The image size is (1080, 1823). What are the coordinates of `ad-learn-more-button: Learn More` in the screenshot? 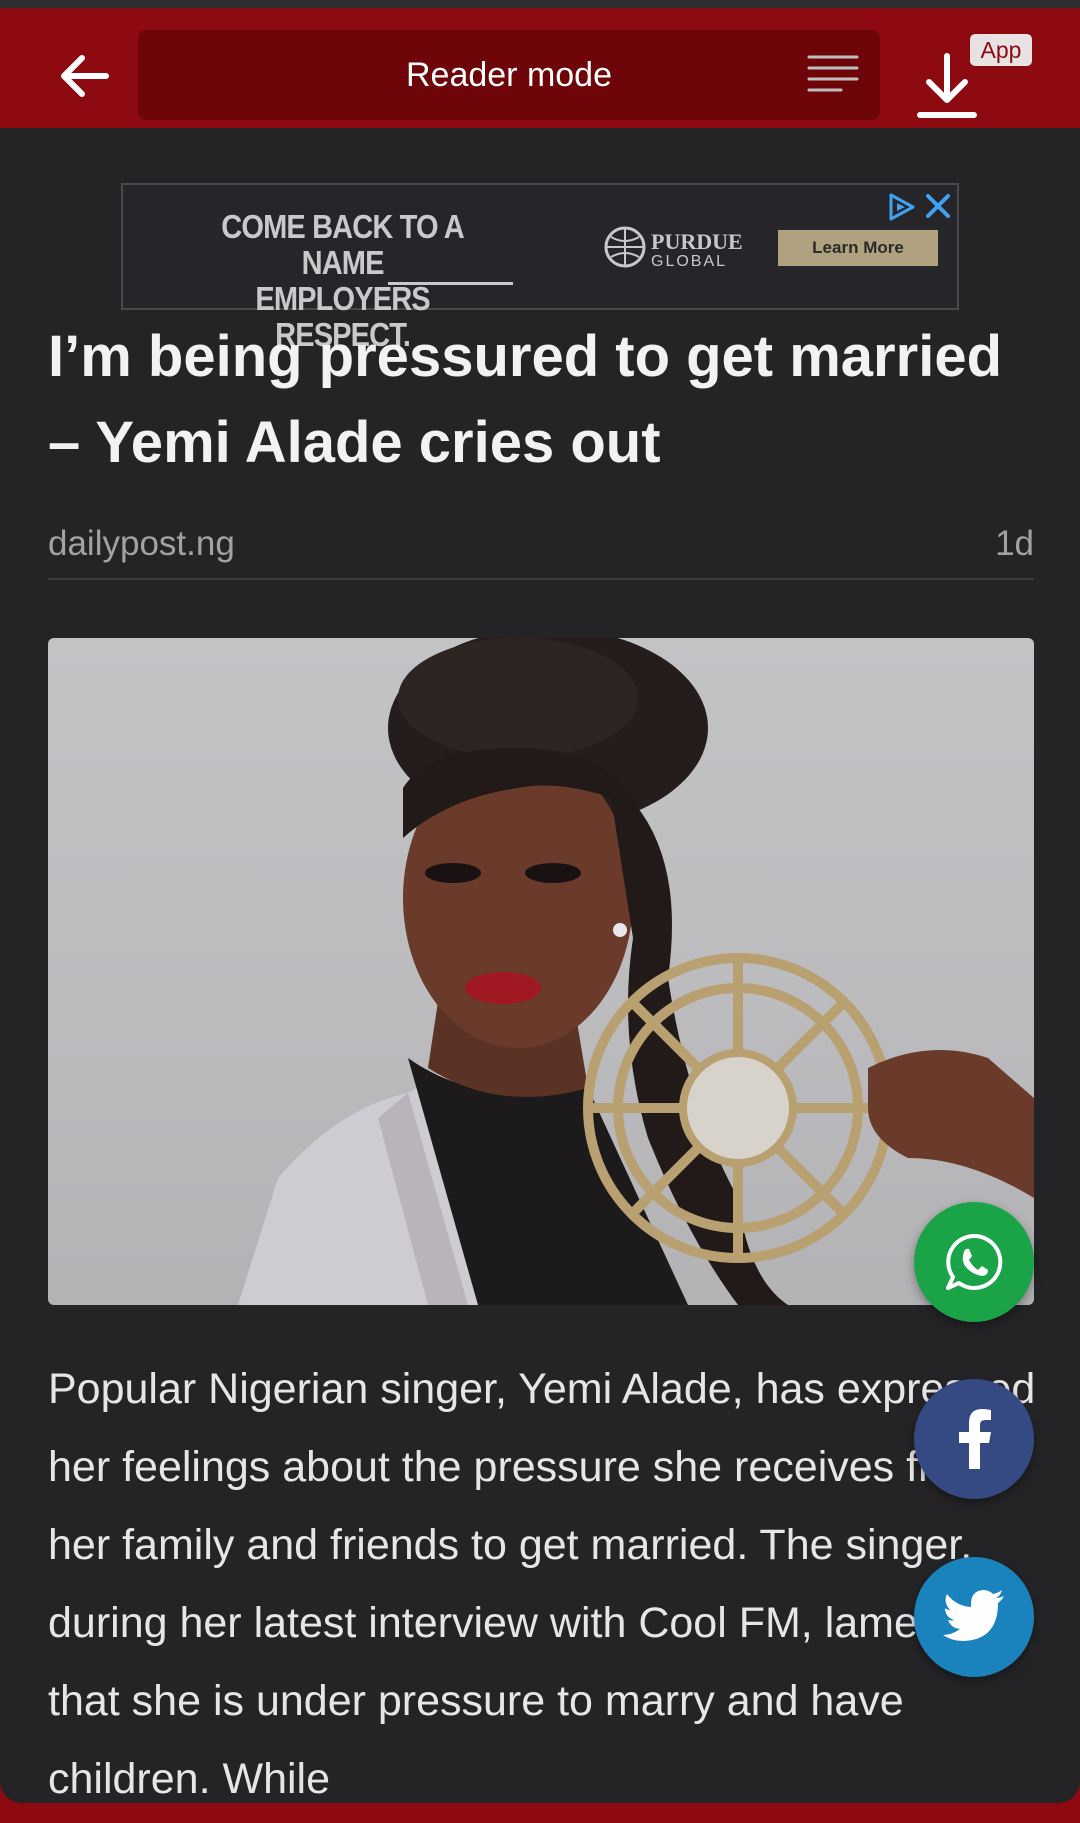 It's located at (858, 248).